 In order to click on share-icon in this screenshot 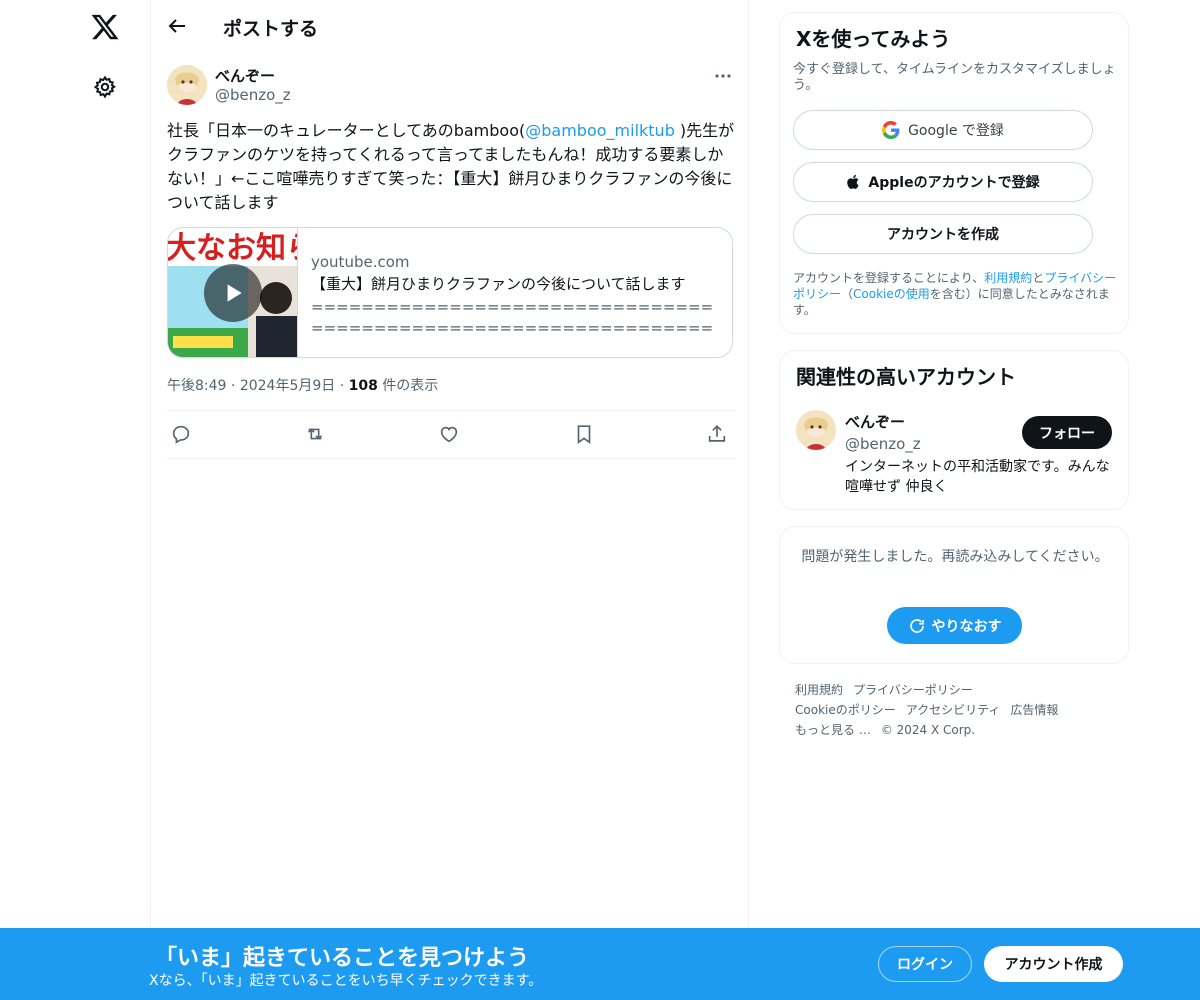, I will do `click(718, 435)`.